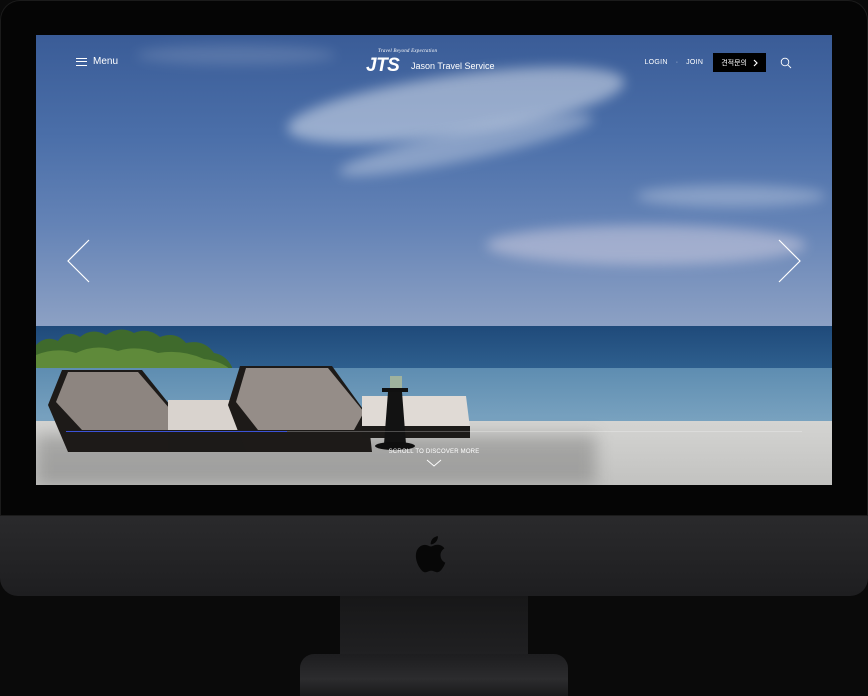 The image size is (868, 696). Describe the element at coordinates (734, 63) in the screenshot. I see `quote-request-label: 견적문의` at that location.